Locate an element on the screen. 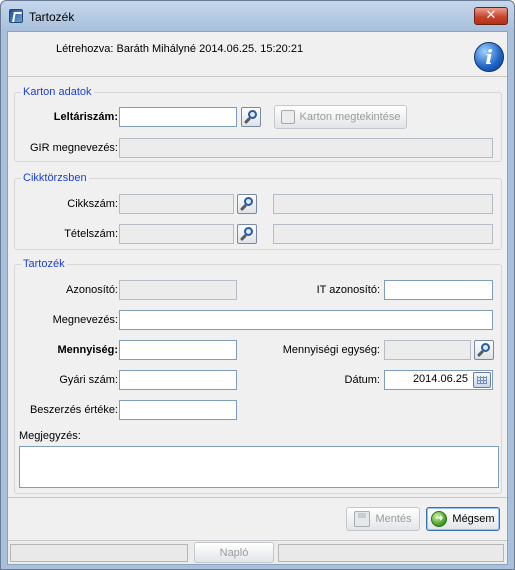  cikk-legend: Cikktörzsben is located at coordinates (55, 178).